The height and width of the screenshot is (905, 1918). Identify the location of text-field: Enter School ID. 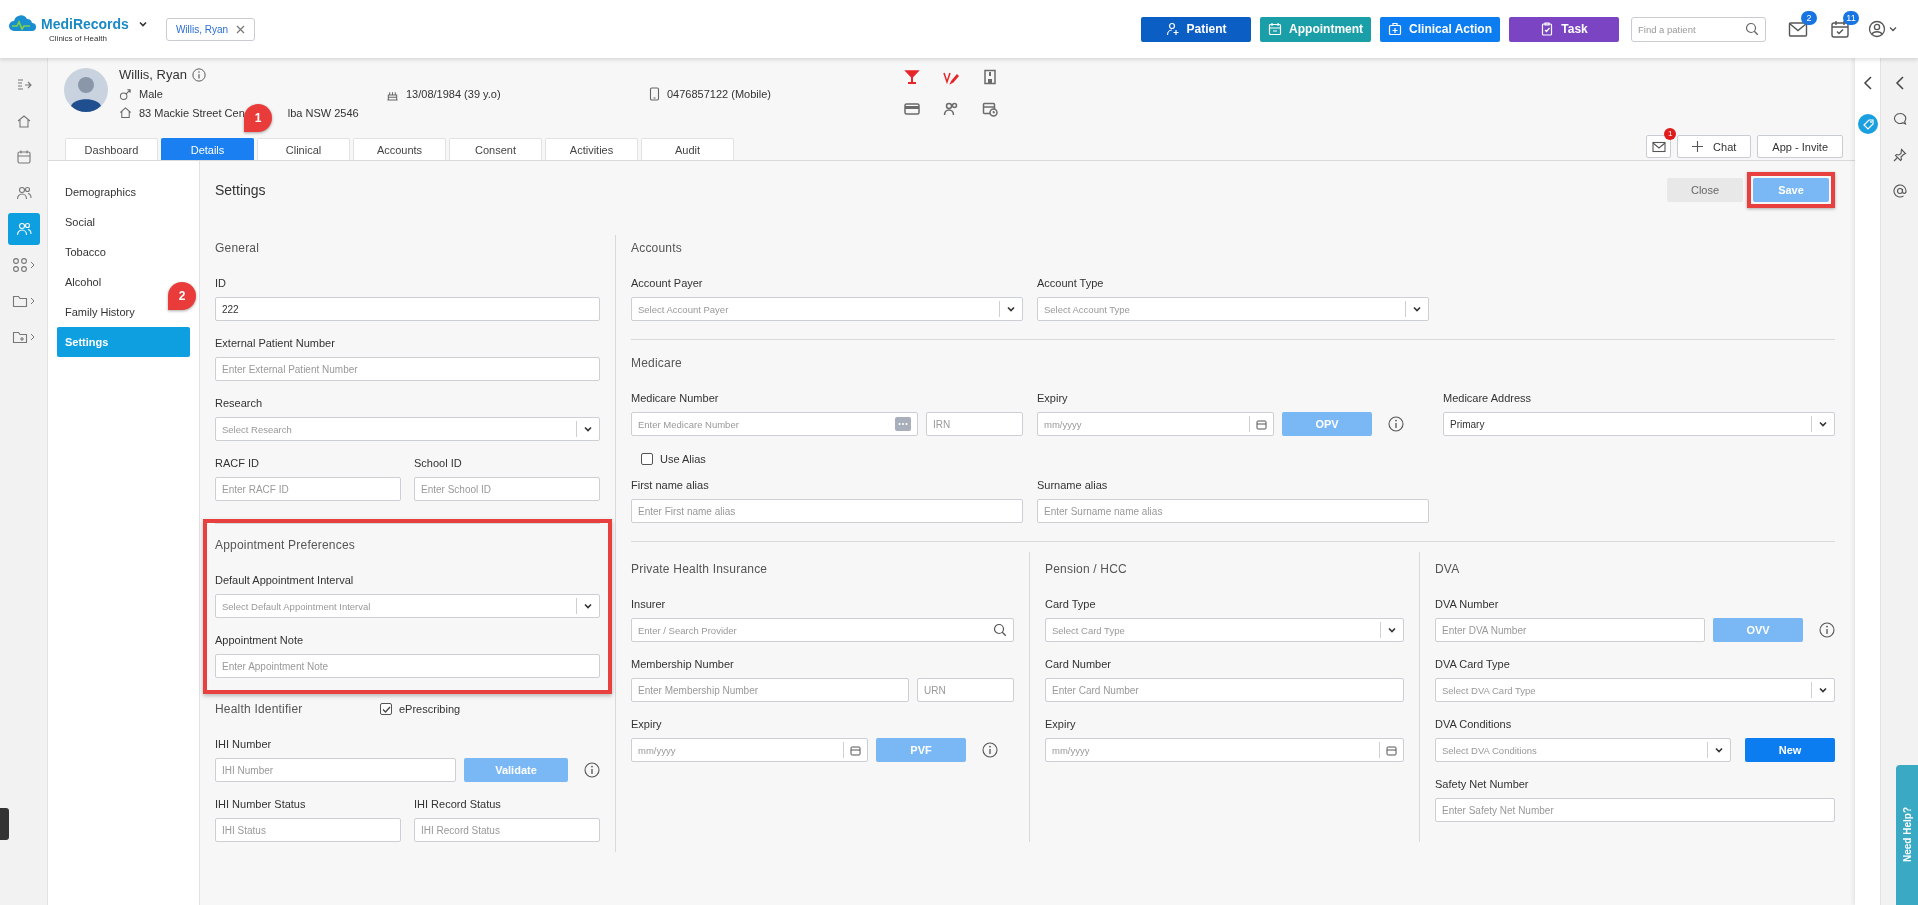
(507, 489).